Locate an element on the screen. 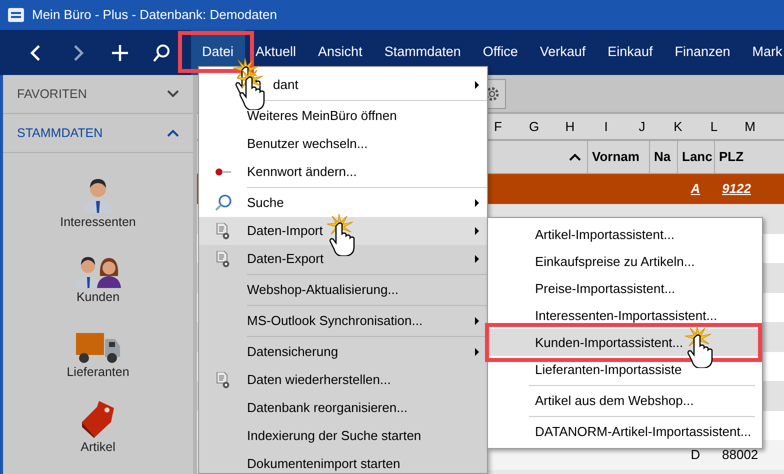 The image size is (784, 474). section-header: FAVORITEN is located at coordinates (52, 94).